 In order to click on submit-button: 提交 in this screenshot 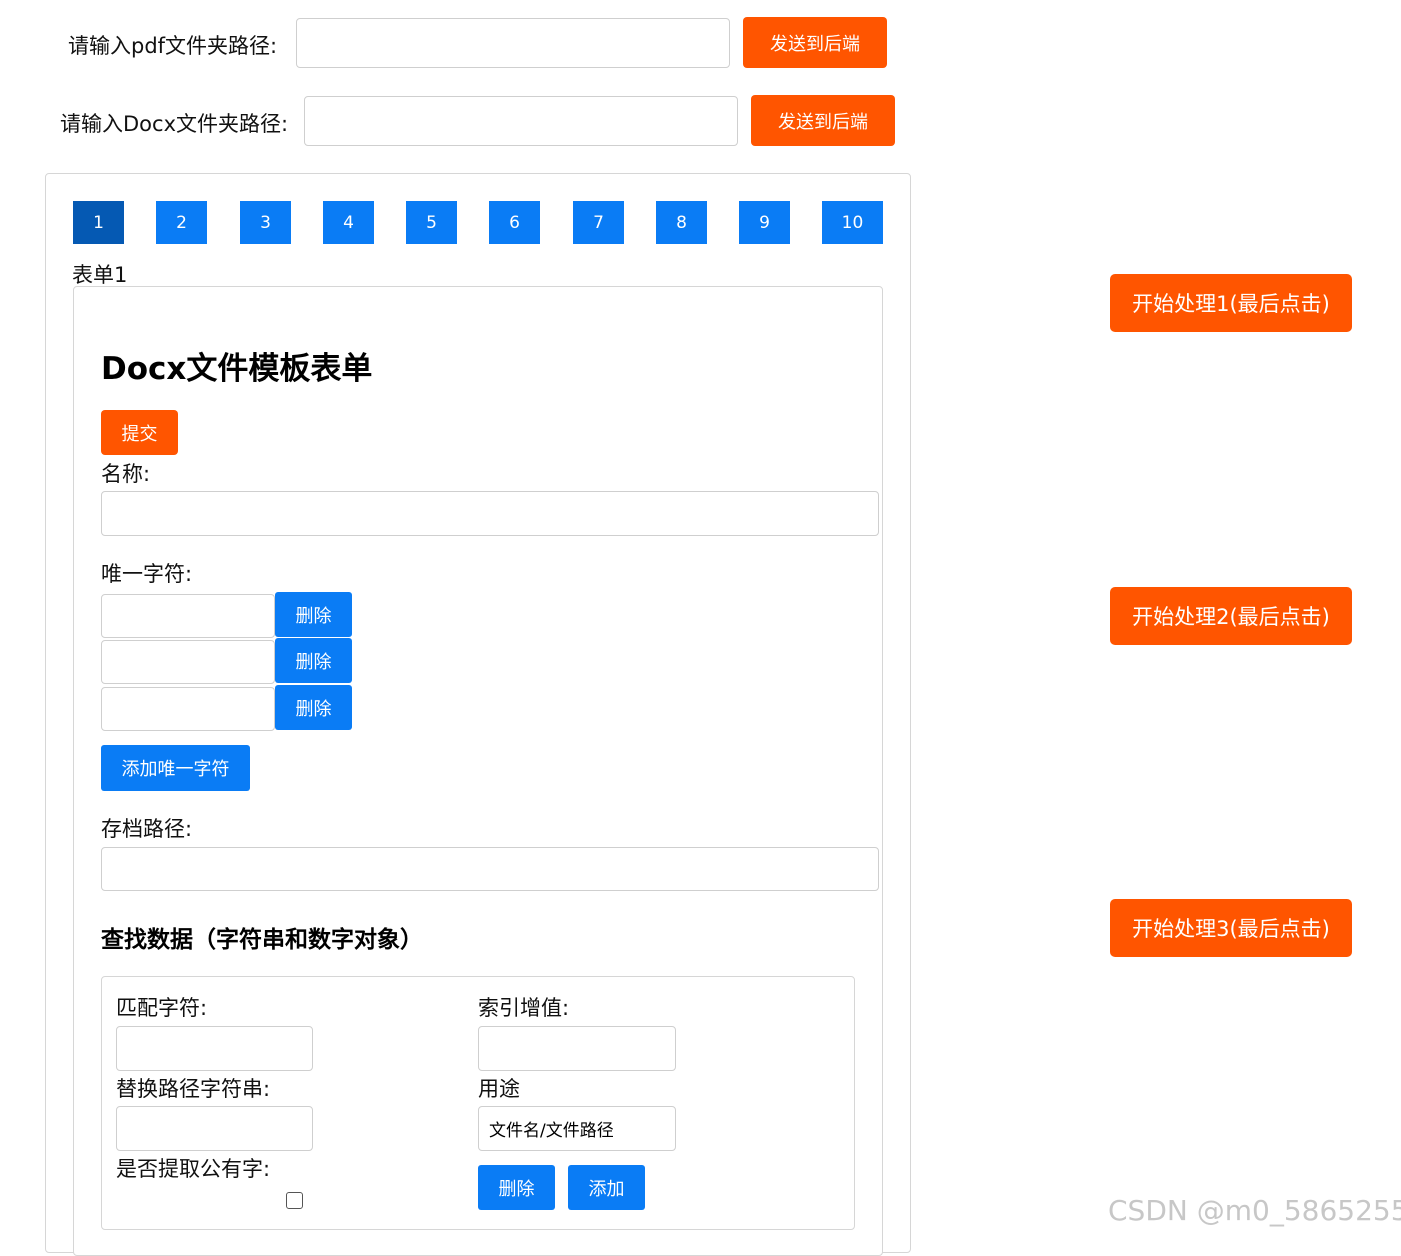, I will do `click(139, 432)`.